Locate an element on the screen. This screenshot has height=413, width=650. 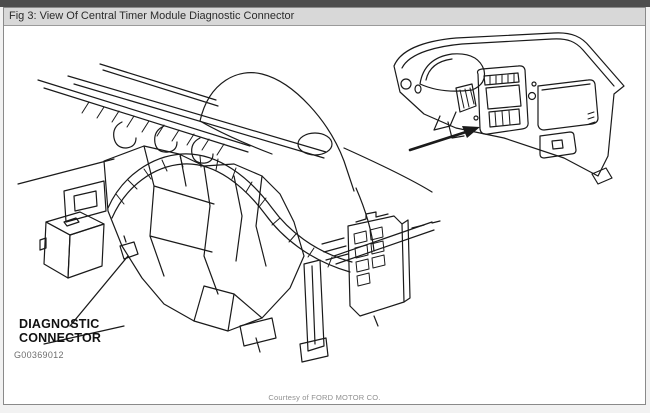
central-timer-module is located at coordinates (370, 287).